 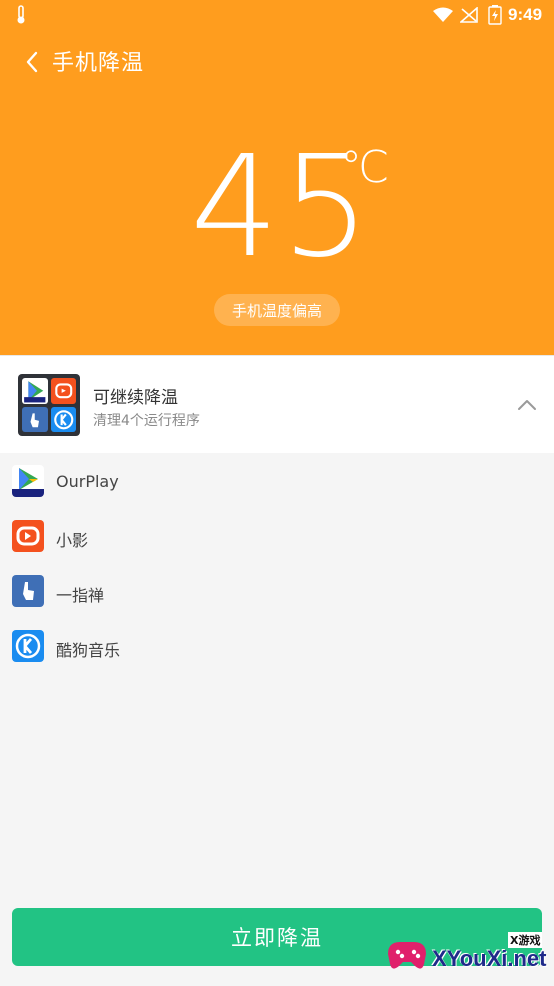 What do you see at coordinates (407, 955) in the screenshot?
I see `gamepad-logo-icon` at bounding box center [407, 955].